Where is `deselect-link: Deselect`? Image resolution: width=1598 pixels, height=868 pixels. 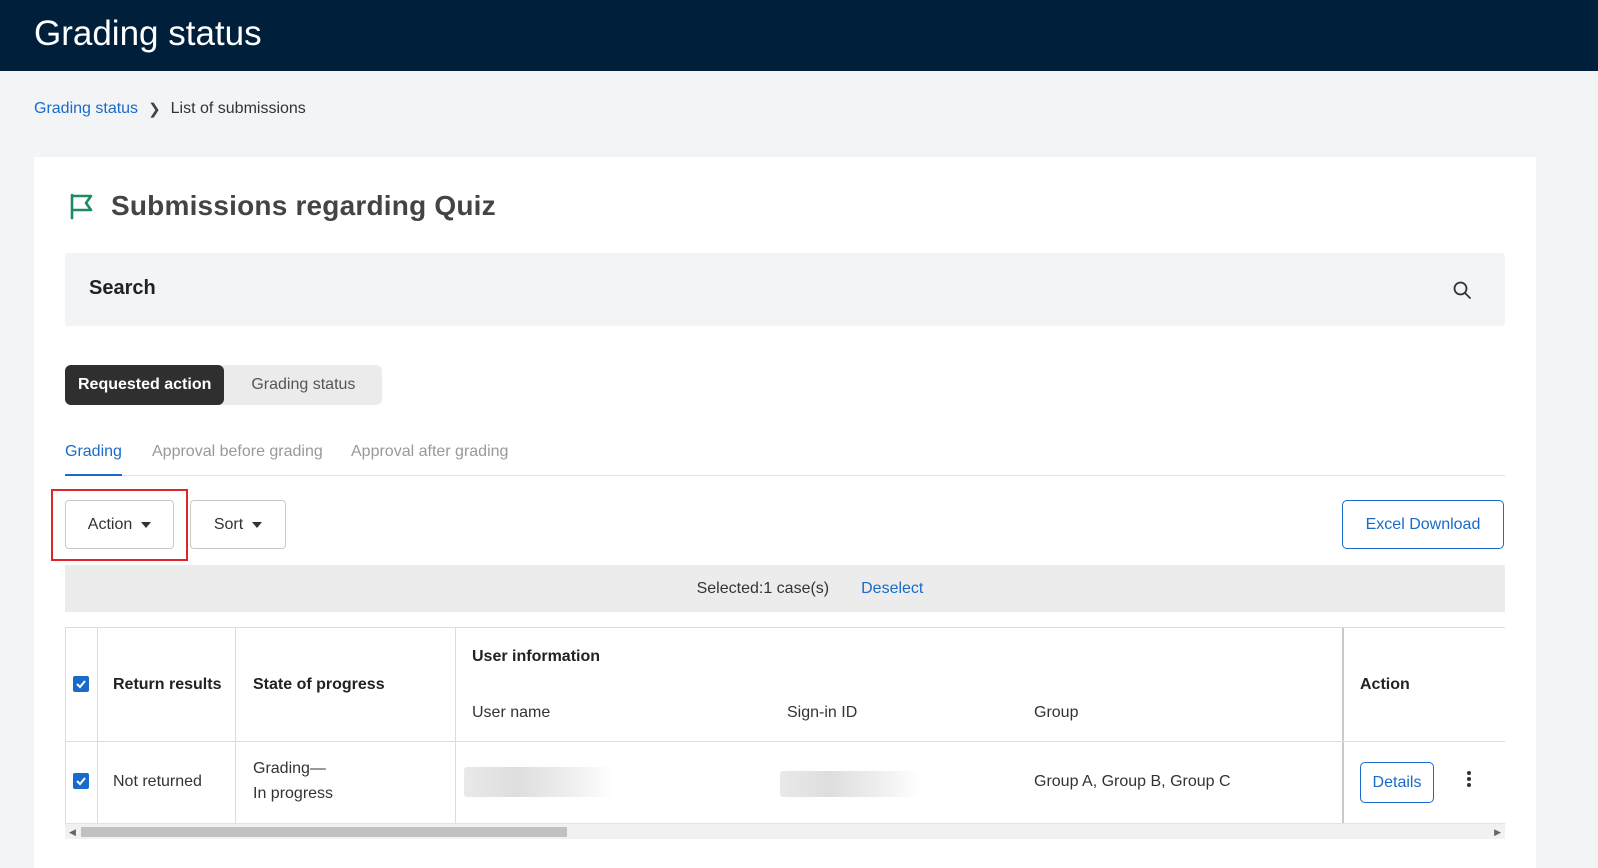 deselect-link: Deselect is located at coordinates (892, 589).